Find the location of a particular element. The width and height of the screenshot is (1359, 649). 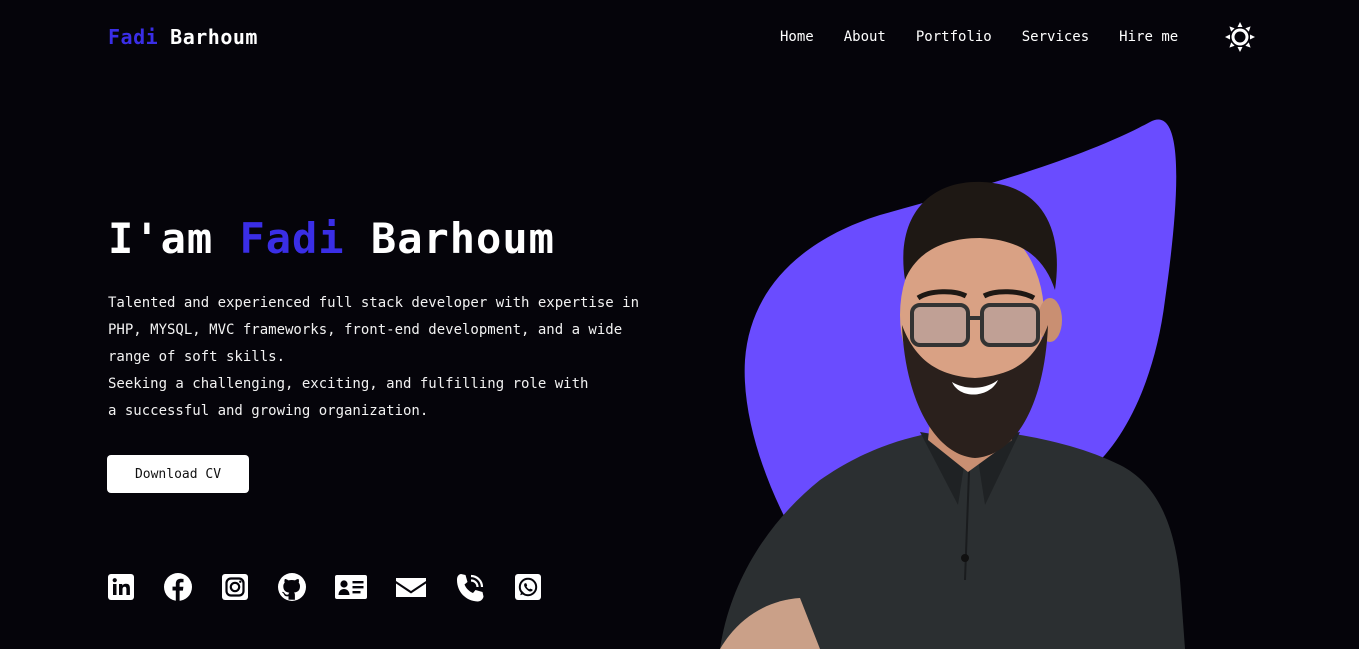

nav-hire-me: Hire me is located at coordinates (1148, 37).